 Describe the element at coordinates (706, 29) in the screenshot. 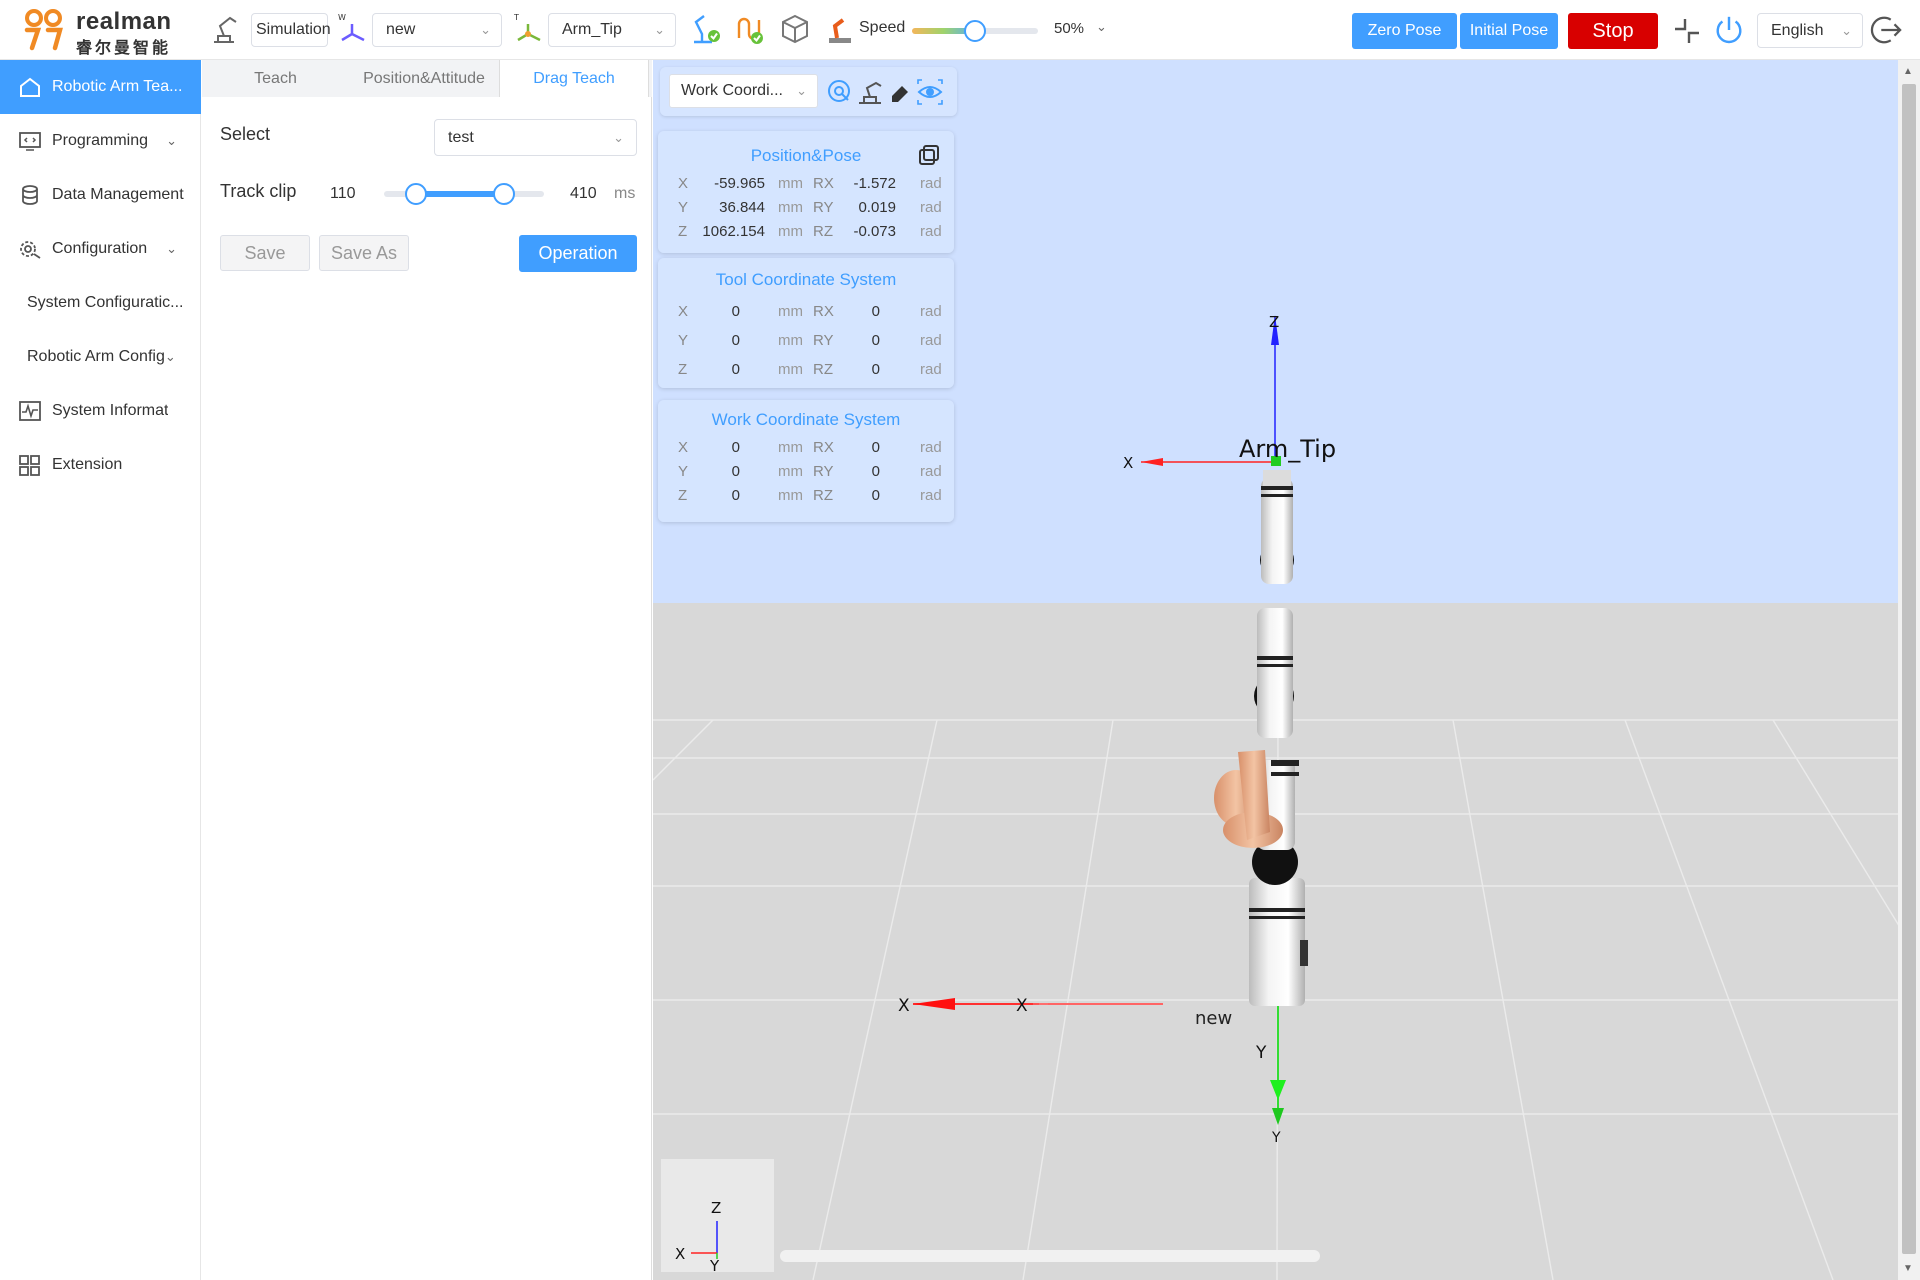

I see `robot-connect-icon` at that location.